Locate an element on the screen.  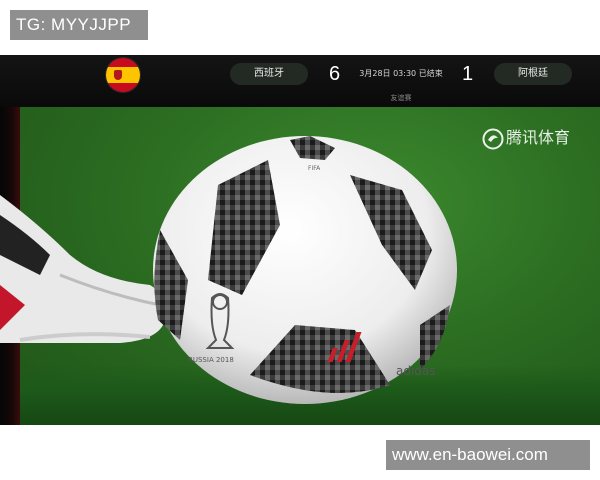
site-url-label: www.en-baowei.com is located at coordinates (488, 455).